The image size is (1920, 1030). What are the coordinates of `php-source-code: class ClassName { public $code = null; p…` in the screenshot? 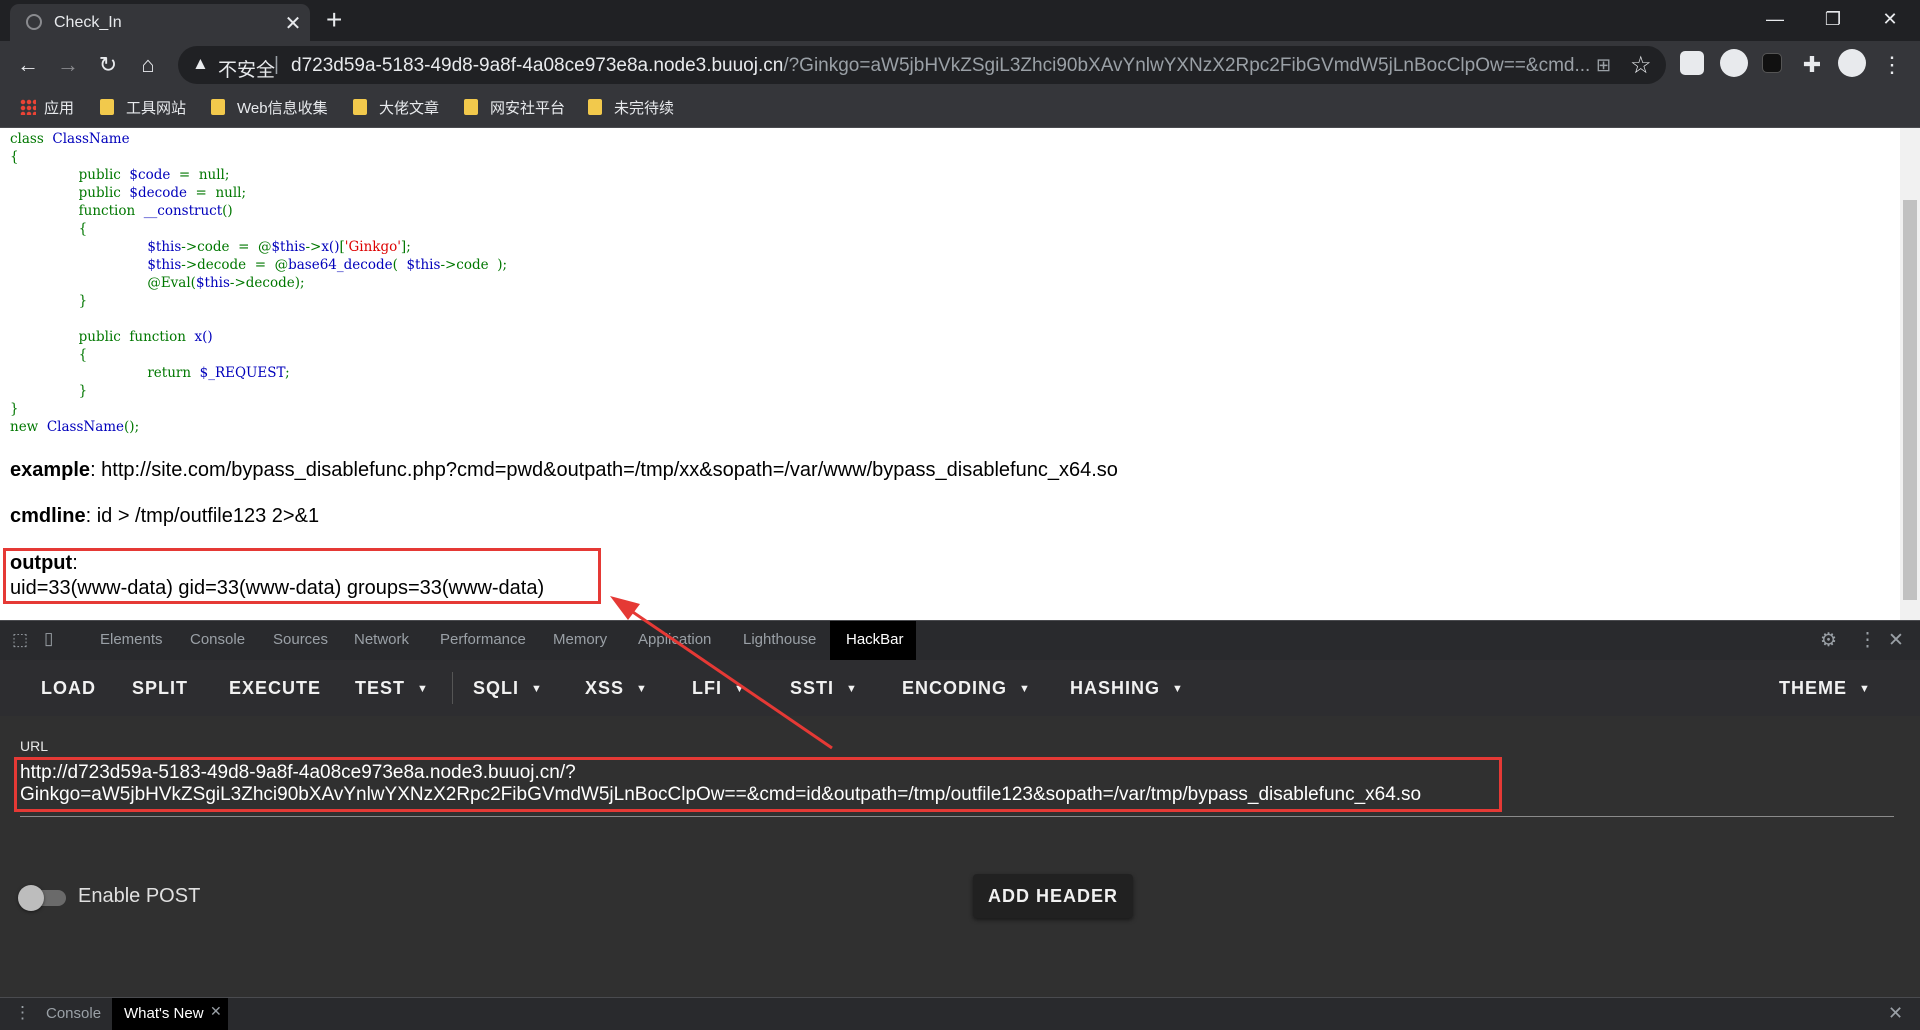 It's located at (258, 283).